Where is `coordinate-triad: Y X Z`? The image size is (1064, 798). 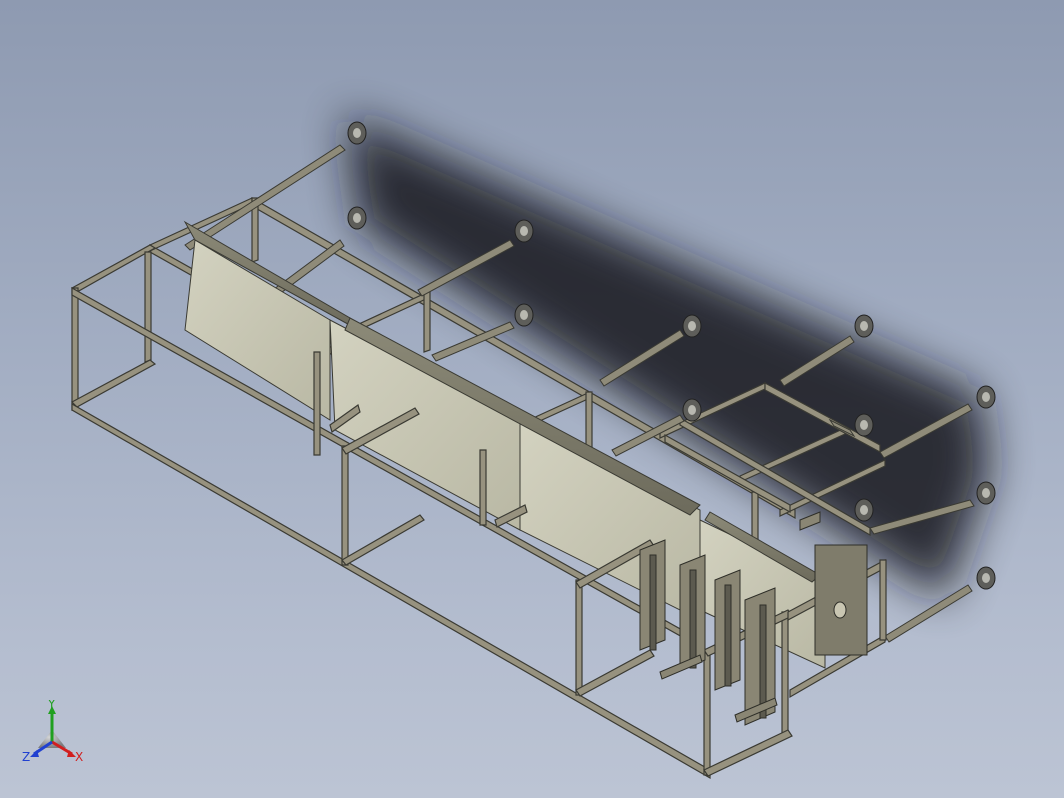 coordinate-triad: Y X Z is located at coordinates (52, 732).